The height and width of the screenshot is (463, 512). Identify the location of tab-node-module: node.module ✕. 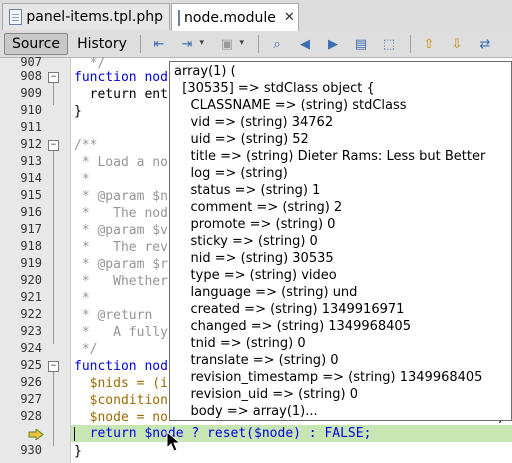
(235, 17).